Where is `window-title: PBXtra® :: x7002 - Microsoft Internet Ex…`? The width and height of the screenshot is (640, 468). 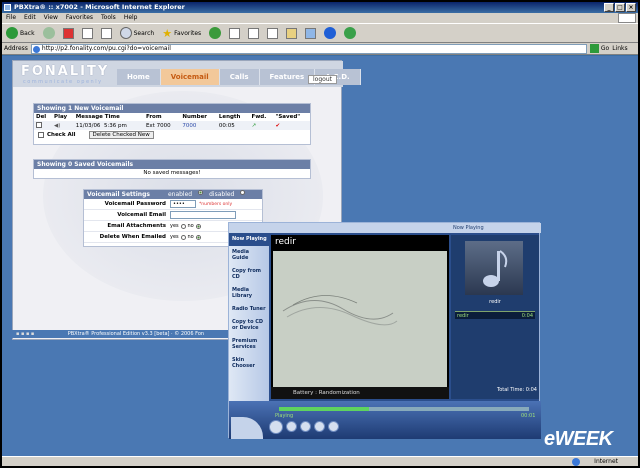
window-title: PBXtra® :: x7002 - Microsoft Internet Ex… is located at coordinates (99, 7).